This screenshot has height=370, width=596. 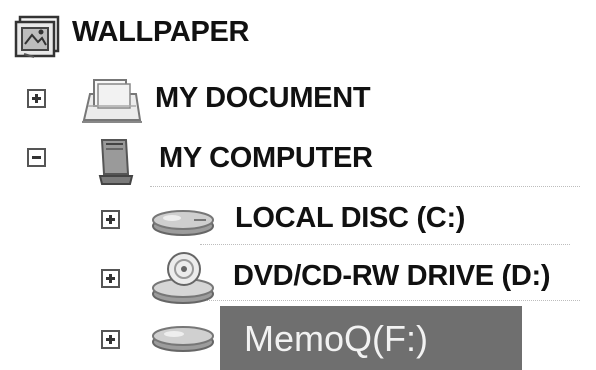 I want to click on tree-node-my-computer: MY COMPUTER, so click(x=210, y=160).